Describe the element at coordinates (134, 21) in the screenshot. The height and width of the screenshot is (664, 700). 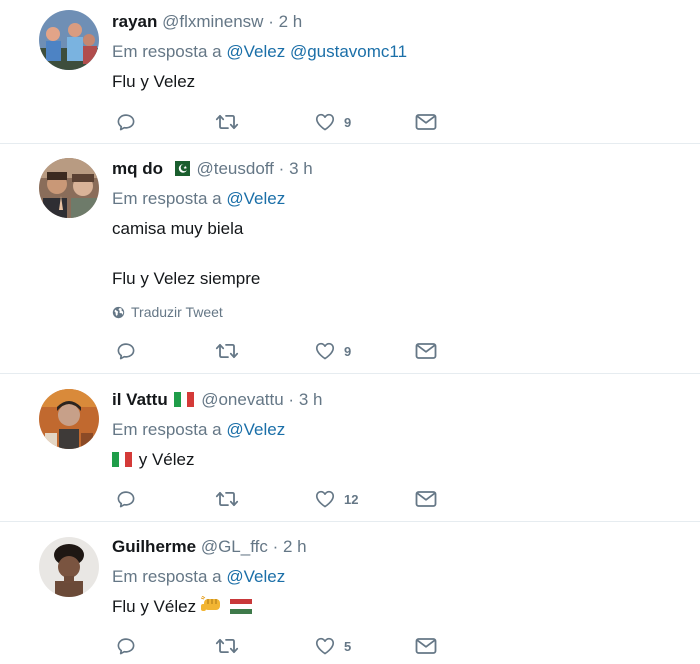
I see `author-name: rayan` at that location.